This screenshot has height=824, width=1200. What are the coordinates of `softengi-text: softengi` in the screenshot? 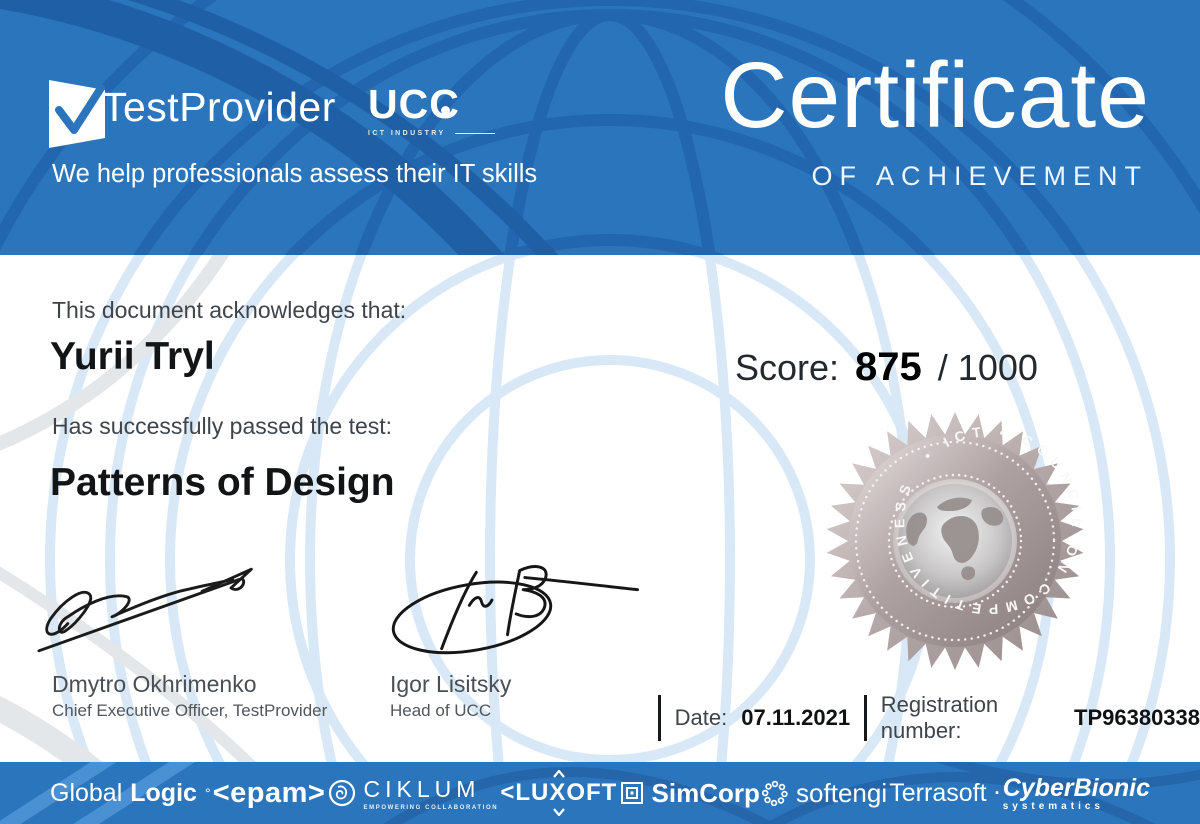 It's located at (842, 792).